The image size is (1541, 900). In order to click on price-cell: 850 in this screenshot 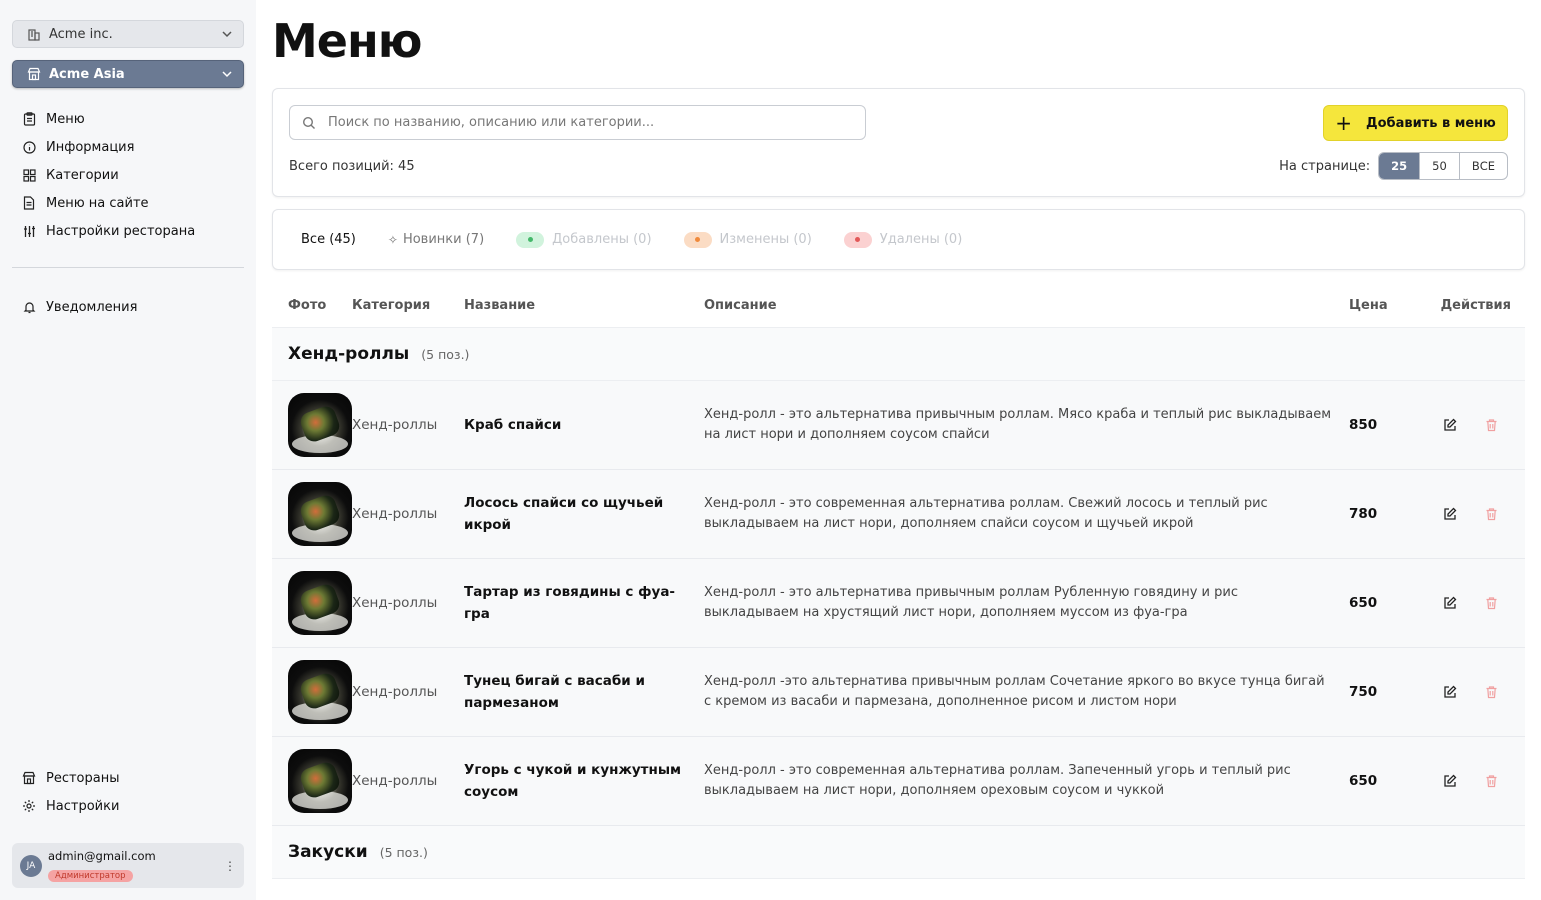, I will do `click(1363, 425)`.